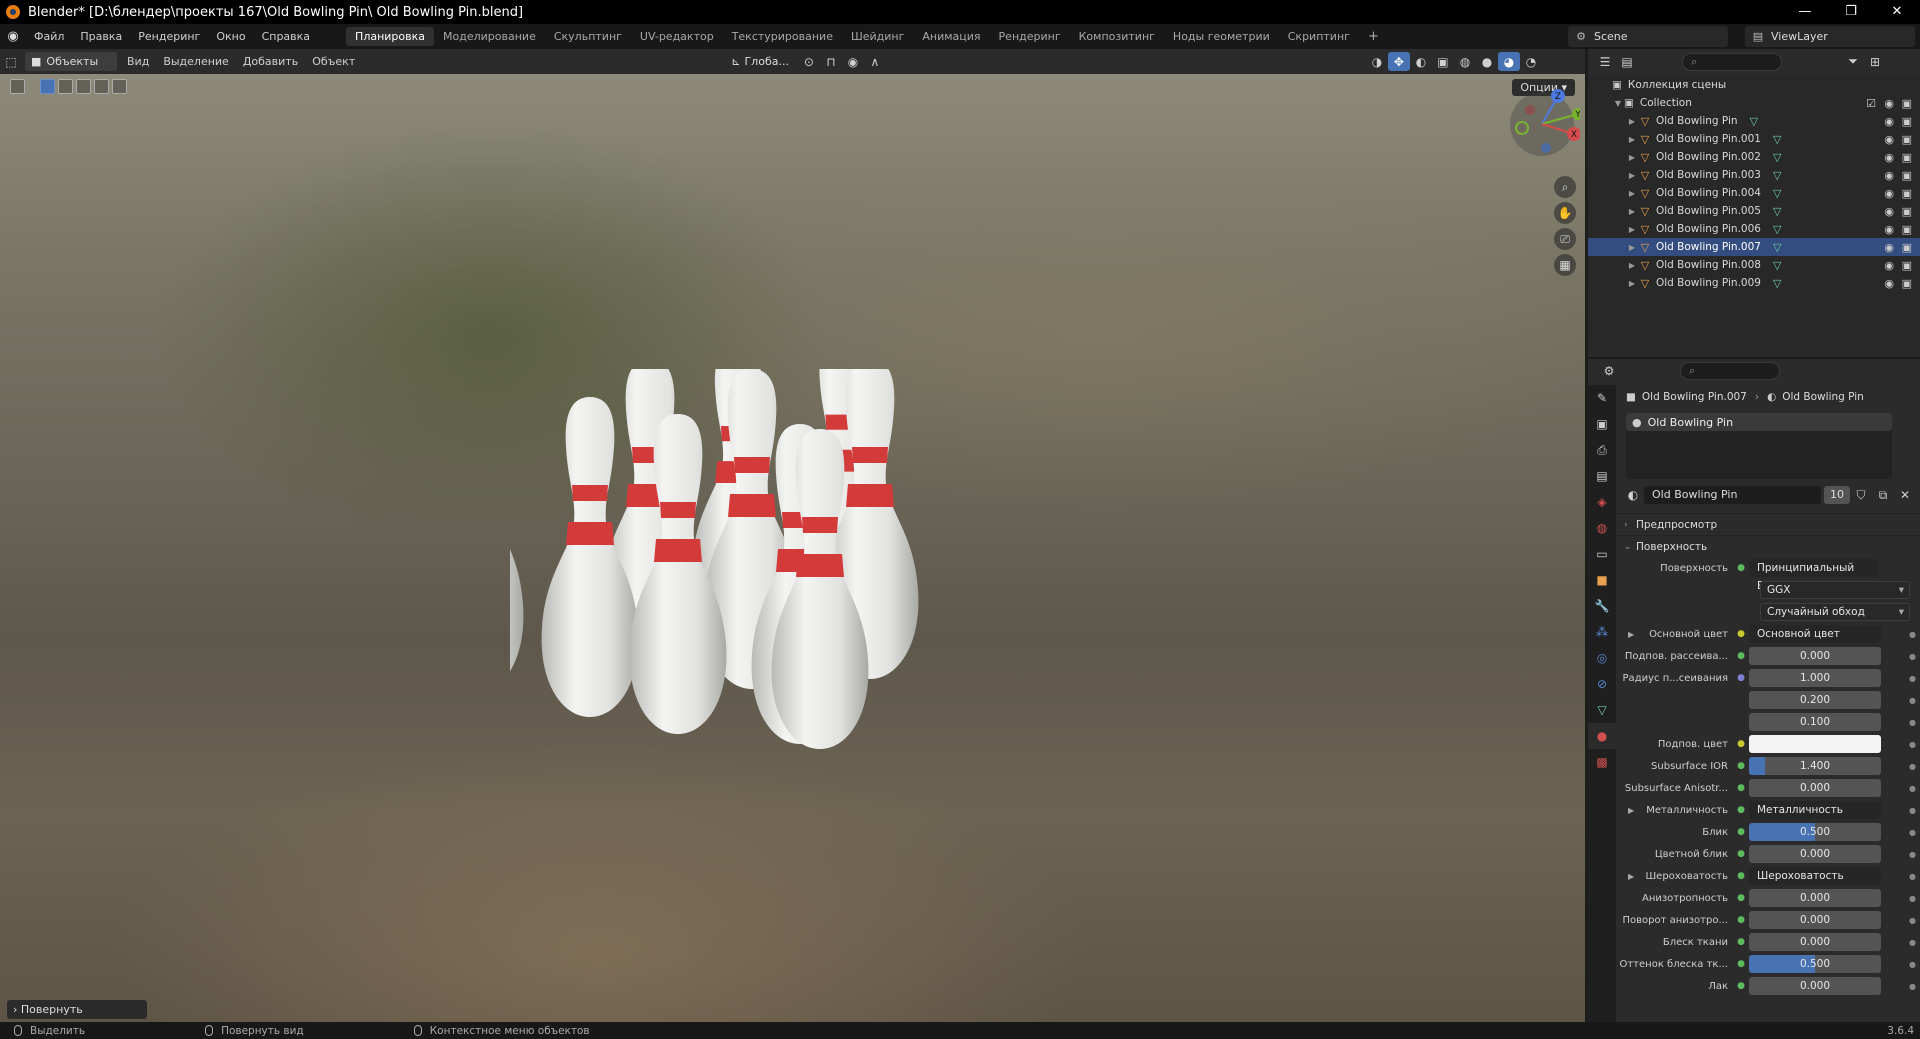 This screenshot has height=1039, width=1920. What do you see at coordinates (230, 36) in the screenshot?
I see `menu-window: Окно` at bounding box center [230, 36].